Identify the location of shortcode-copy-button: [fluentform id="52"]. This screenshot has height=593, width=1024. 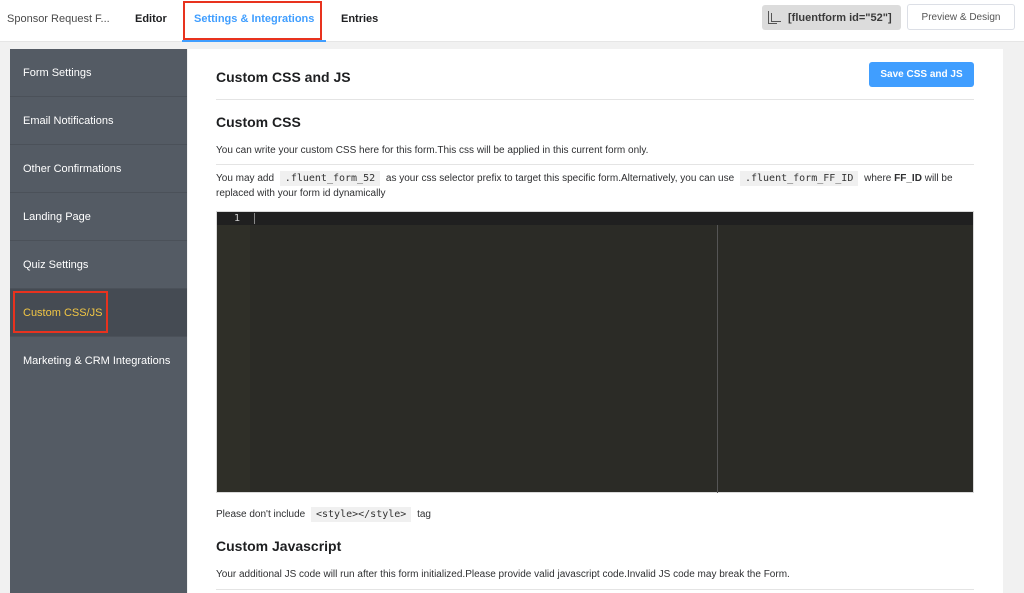
(831, 17).